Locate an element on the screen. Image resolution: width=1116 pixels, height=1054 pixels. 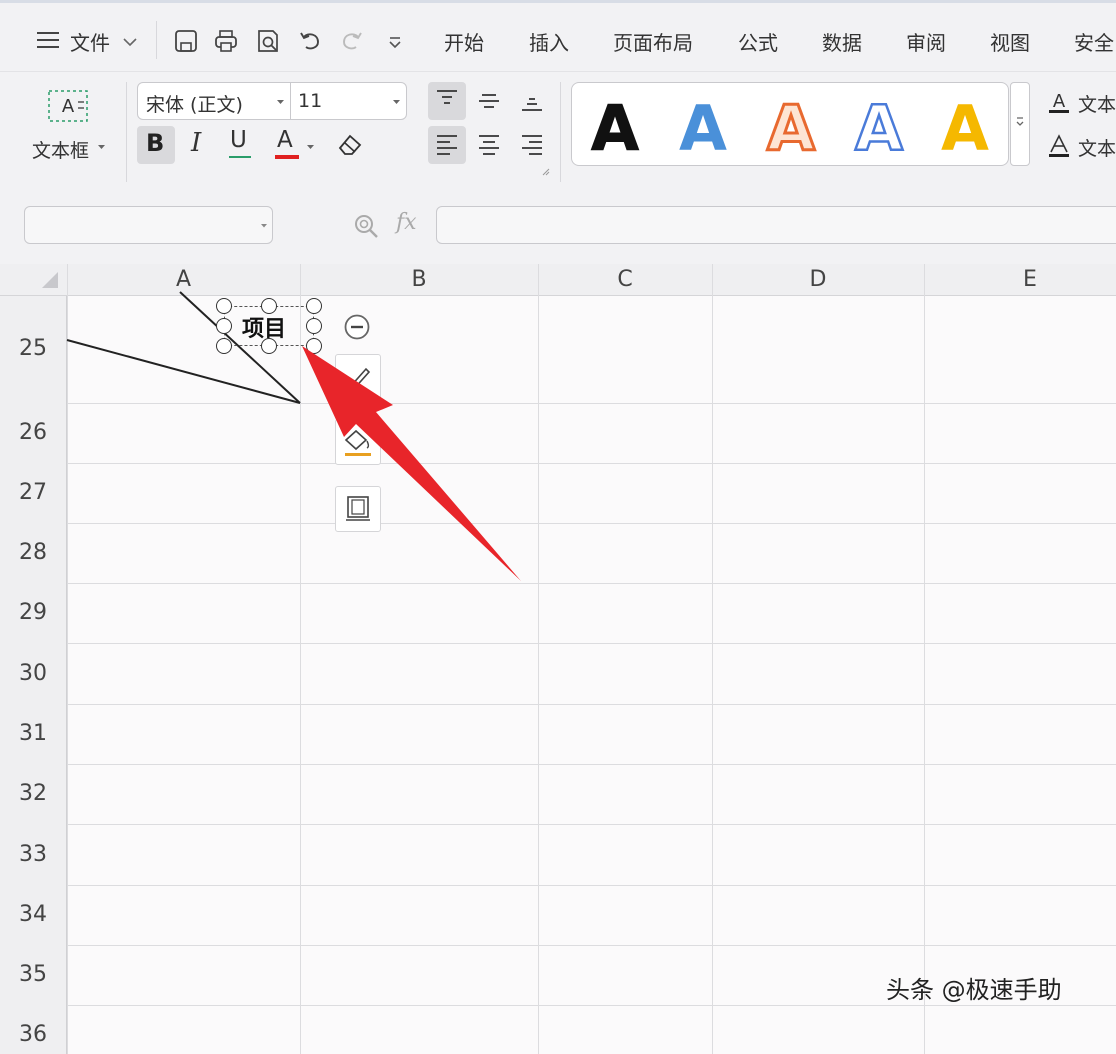
resize-handle-top is located at coordinates (269, 306).